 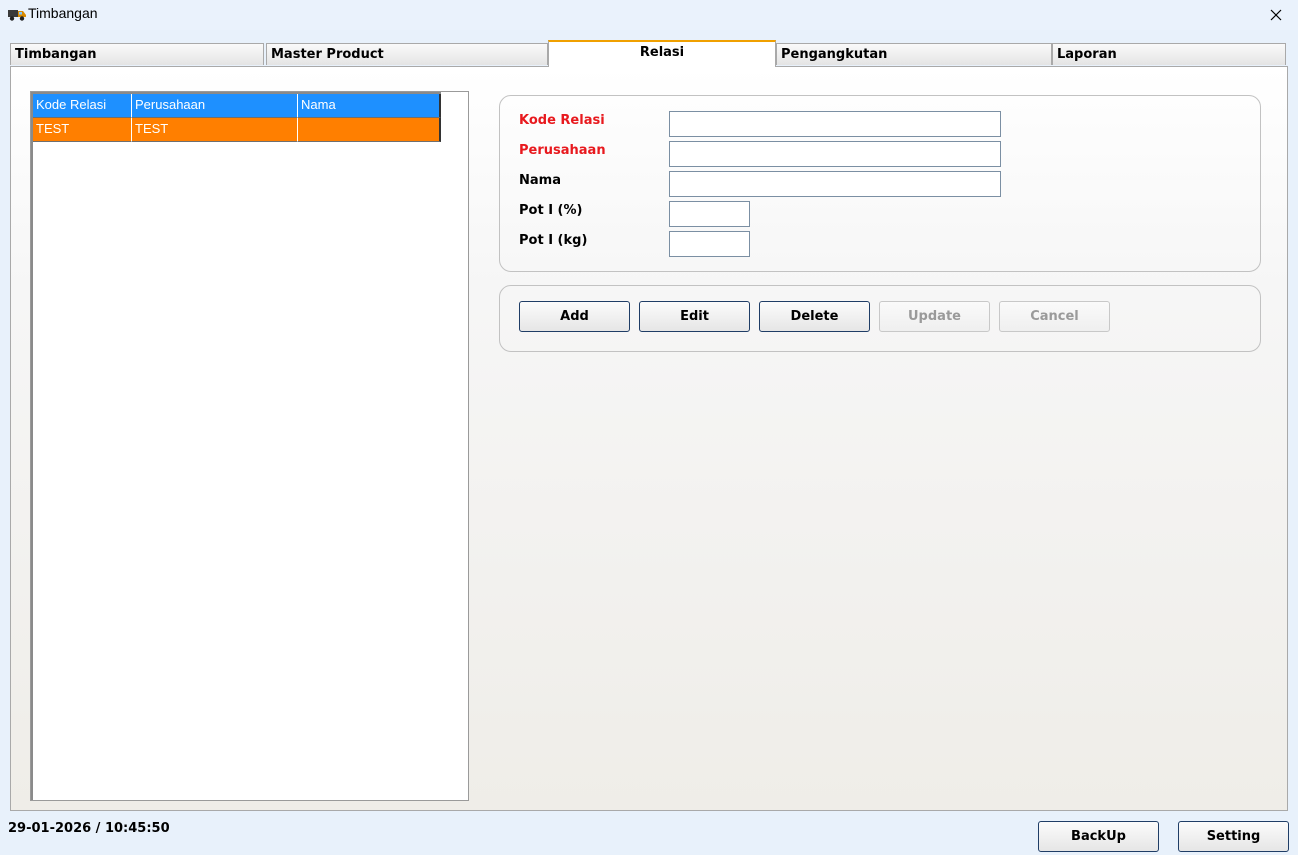 What do you see at coordinates (709, 244) in the screenshot?
I see `pot-kg-input` at bounding box center [709, 244].